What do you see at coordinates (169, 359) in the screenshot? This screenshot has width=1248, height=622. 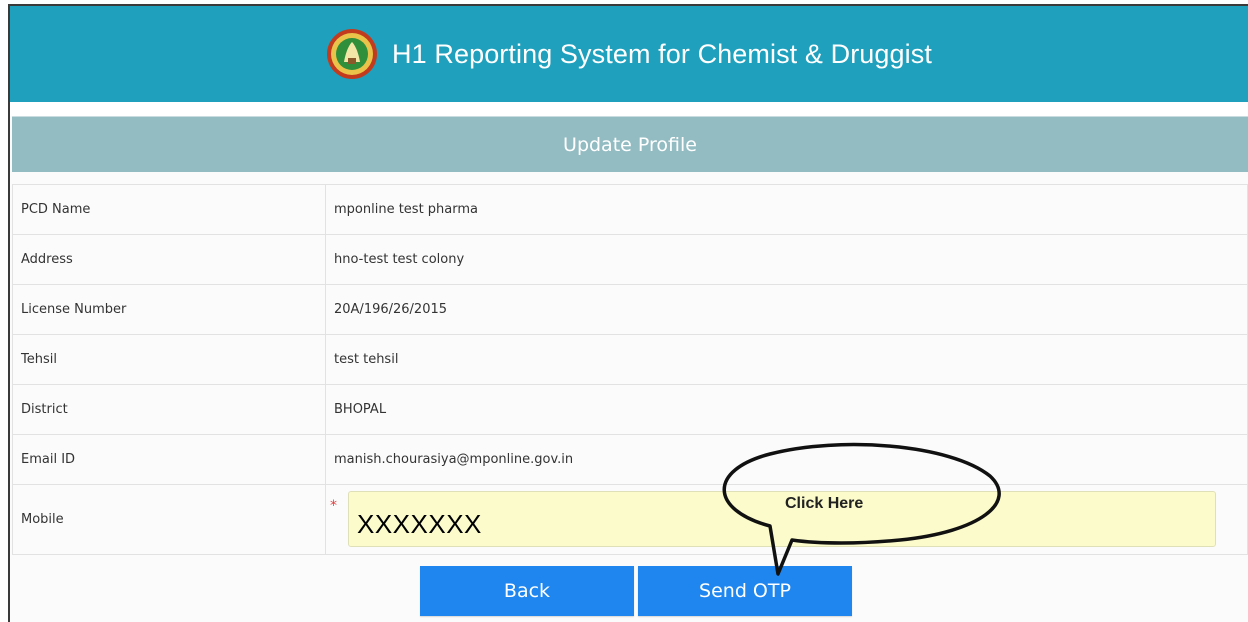 I see `field-label: Tehsil` at bounding box center [169, 359].